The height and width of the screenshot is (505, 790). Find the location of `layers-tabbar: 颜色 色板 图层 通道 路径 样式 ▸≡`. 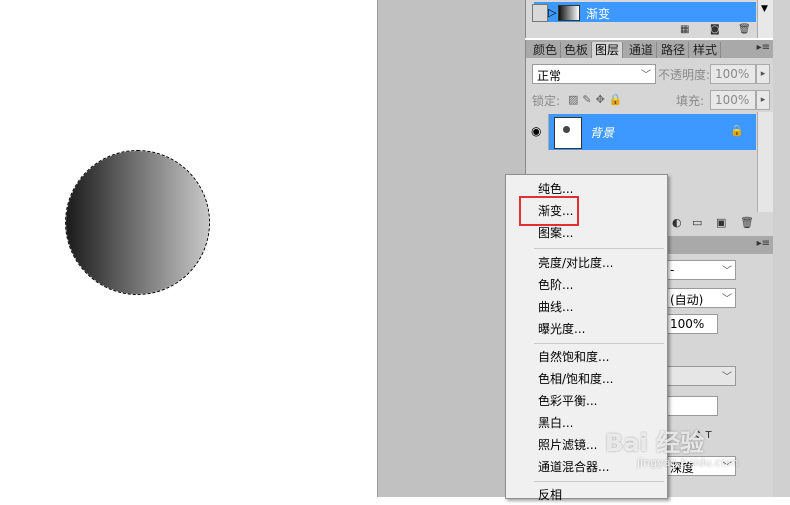

layers-tabbar: 颜色 色板 图层 通道 路径 样式 ▸≡ is located at coordinates (650, 49).